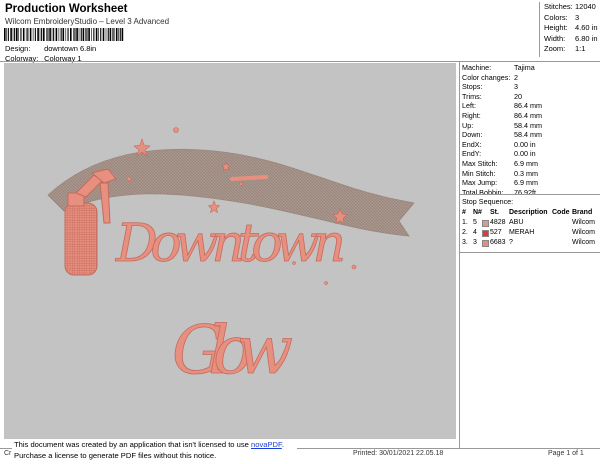 This screenshot has width=600, height=464. What do you see at coordinates (582, 212) in the screenshot?
I see `col-brand: Brand` at bounding box center [582, 212].